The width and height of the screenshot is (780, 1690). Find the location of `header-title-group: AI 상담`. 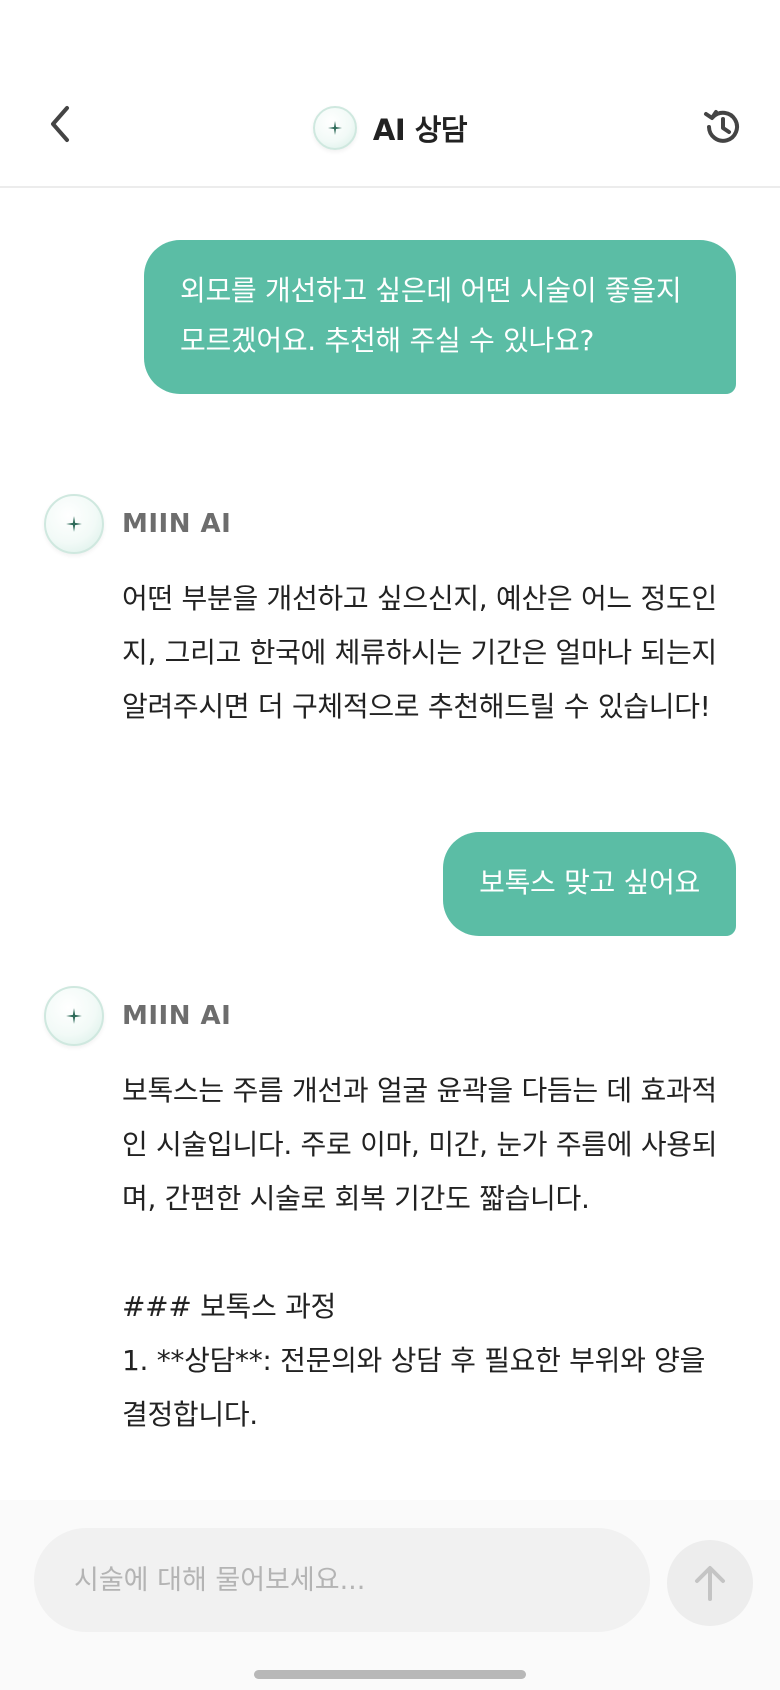

header-title-group: AI 상담 is located at coordinates (390, 128).